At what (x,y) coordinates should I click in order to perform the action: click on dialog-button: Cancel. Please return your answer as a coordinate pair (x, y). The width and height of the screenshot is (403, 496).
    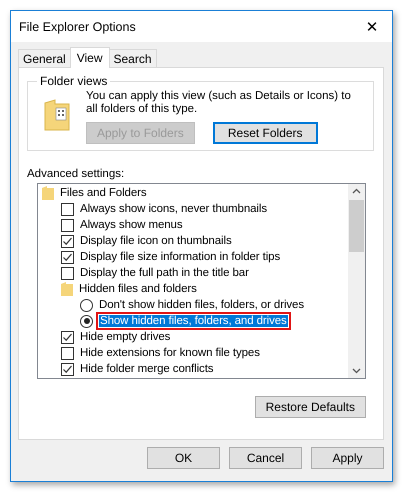
    Looking at the image, I should click on (265, 458).